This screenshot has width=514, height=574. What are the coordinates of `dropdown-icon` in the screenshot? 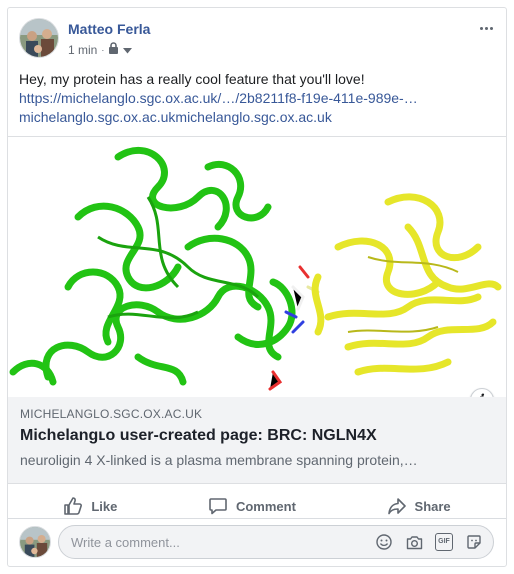 It's located at (128, 50).